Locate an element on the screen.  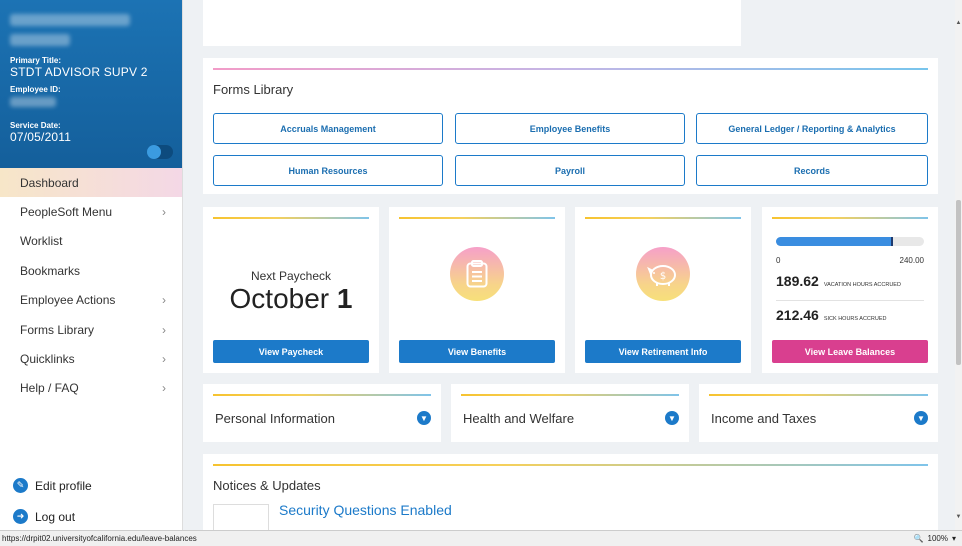
sidebar-item-label: Quicklinks is located at coordinates (47, 359).